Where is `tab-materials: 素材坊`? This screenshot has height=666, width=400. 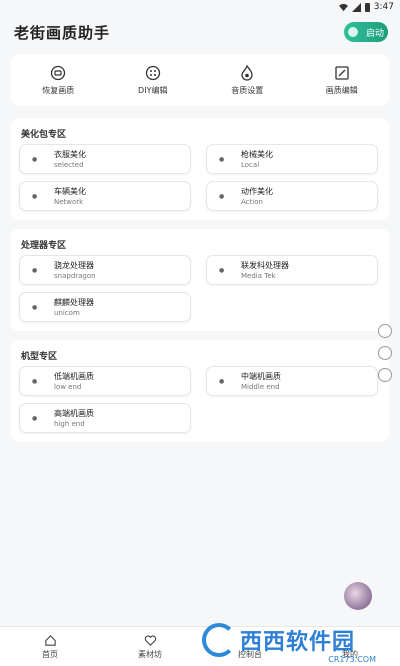 tab-materials: 素材坊 is located at coordinates (150, 646).